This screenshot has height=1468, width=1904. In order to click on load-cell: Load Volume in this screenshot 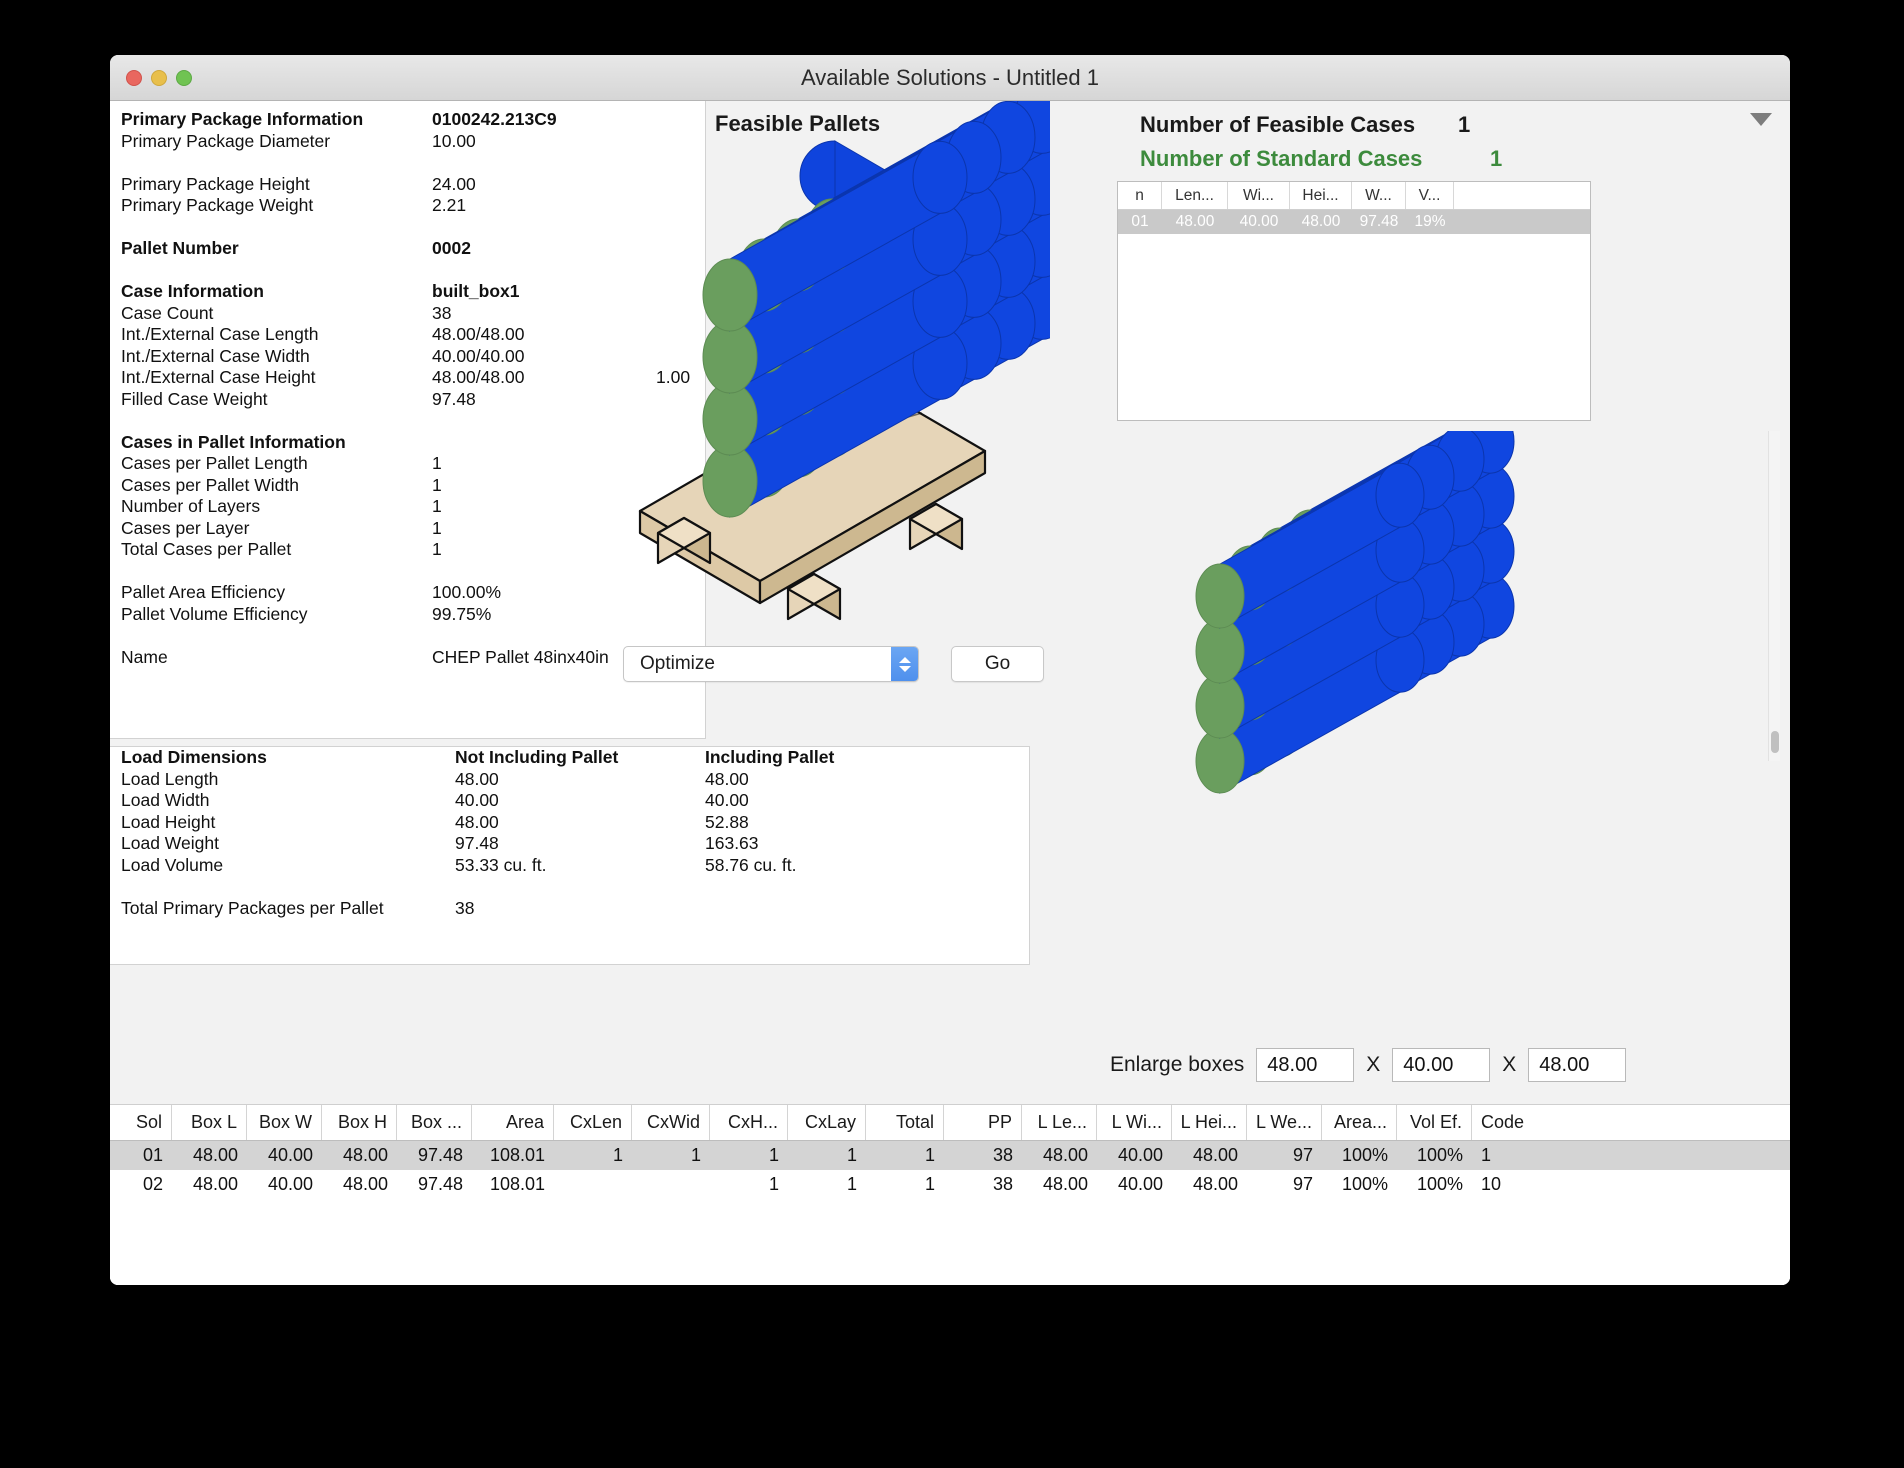, I will do `click(172, 864)`.